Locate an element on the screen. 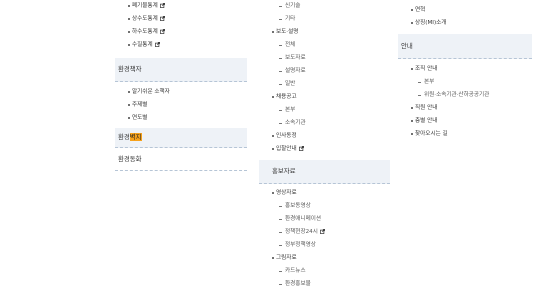 This screenshot has height=298, width=560. section-title: 홍보자료 is located at coordinates (284, 171).